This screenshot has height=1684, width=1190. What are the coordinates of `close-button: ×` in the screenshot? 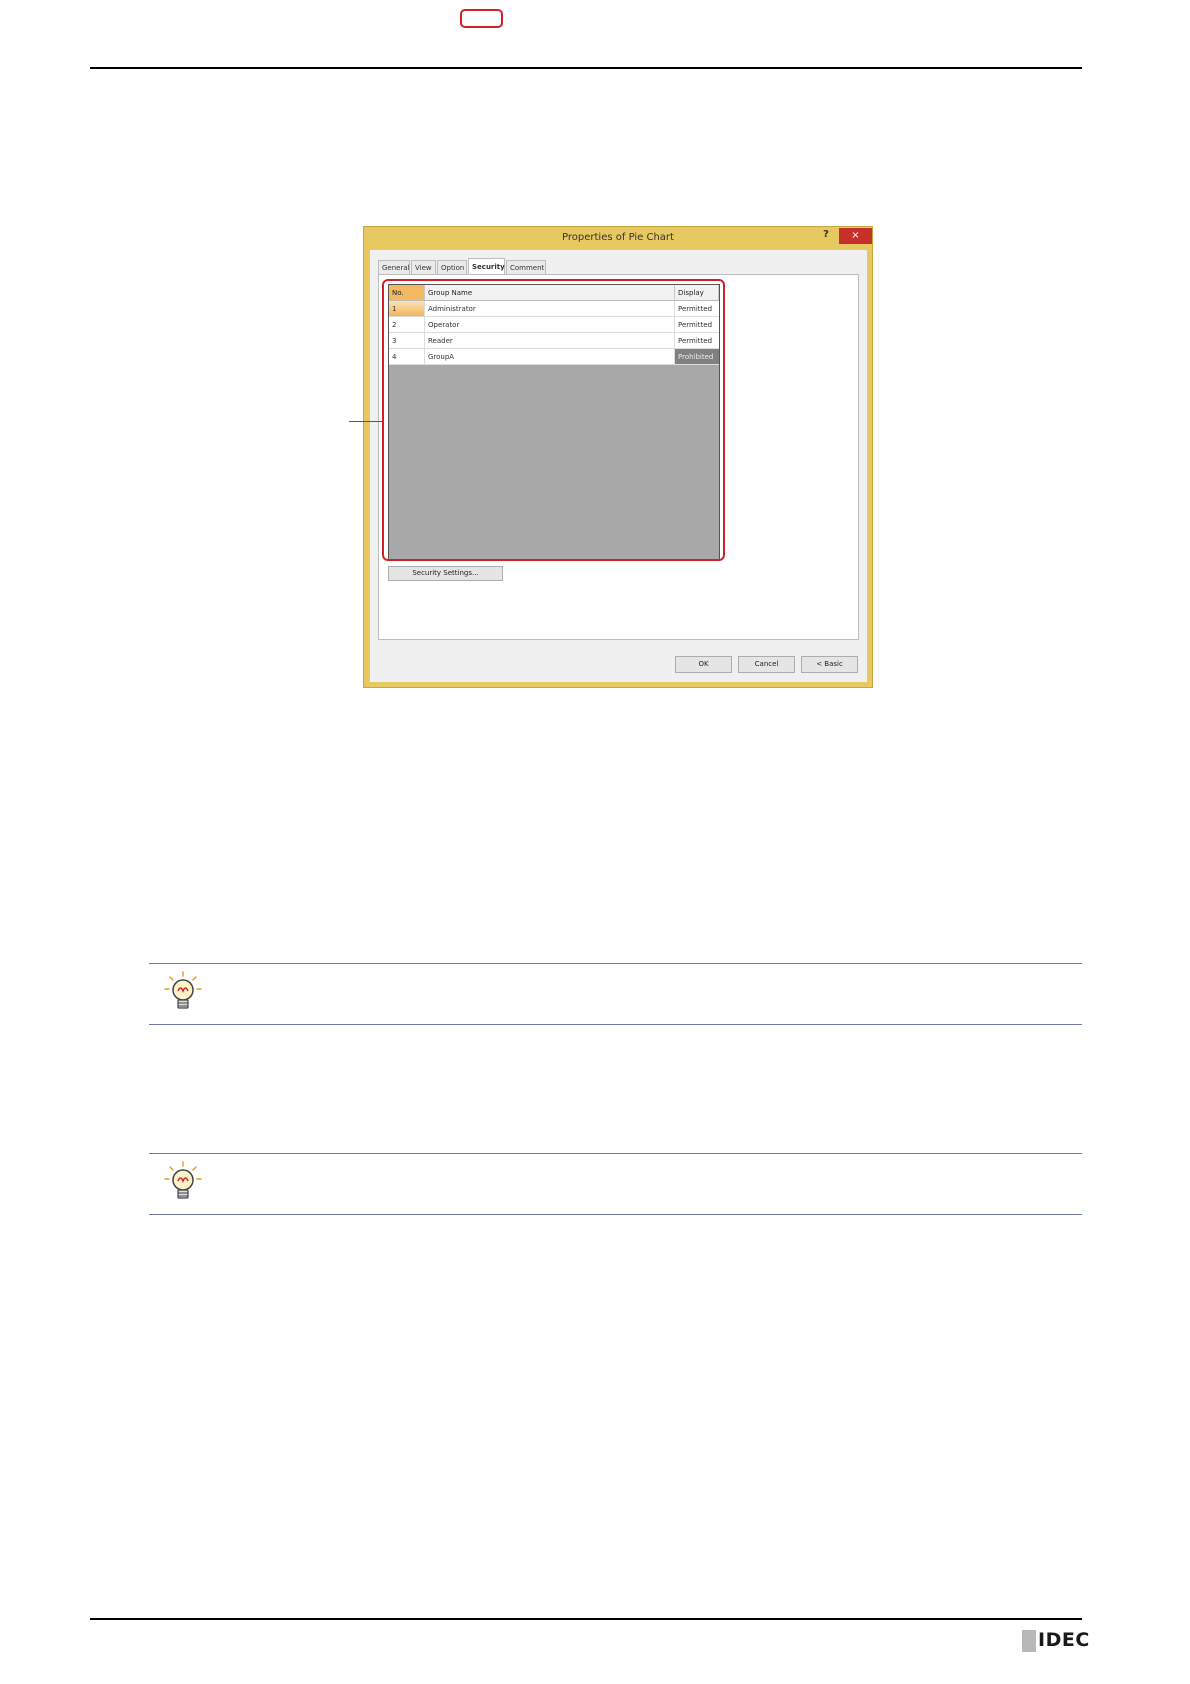 It's located at (855, 236).